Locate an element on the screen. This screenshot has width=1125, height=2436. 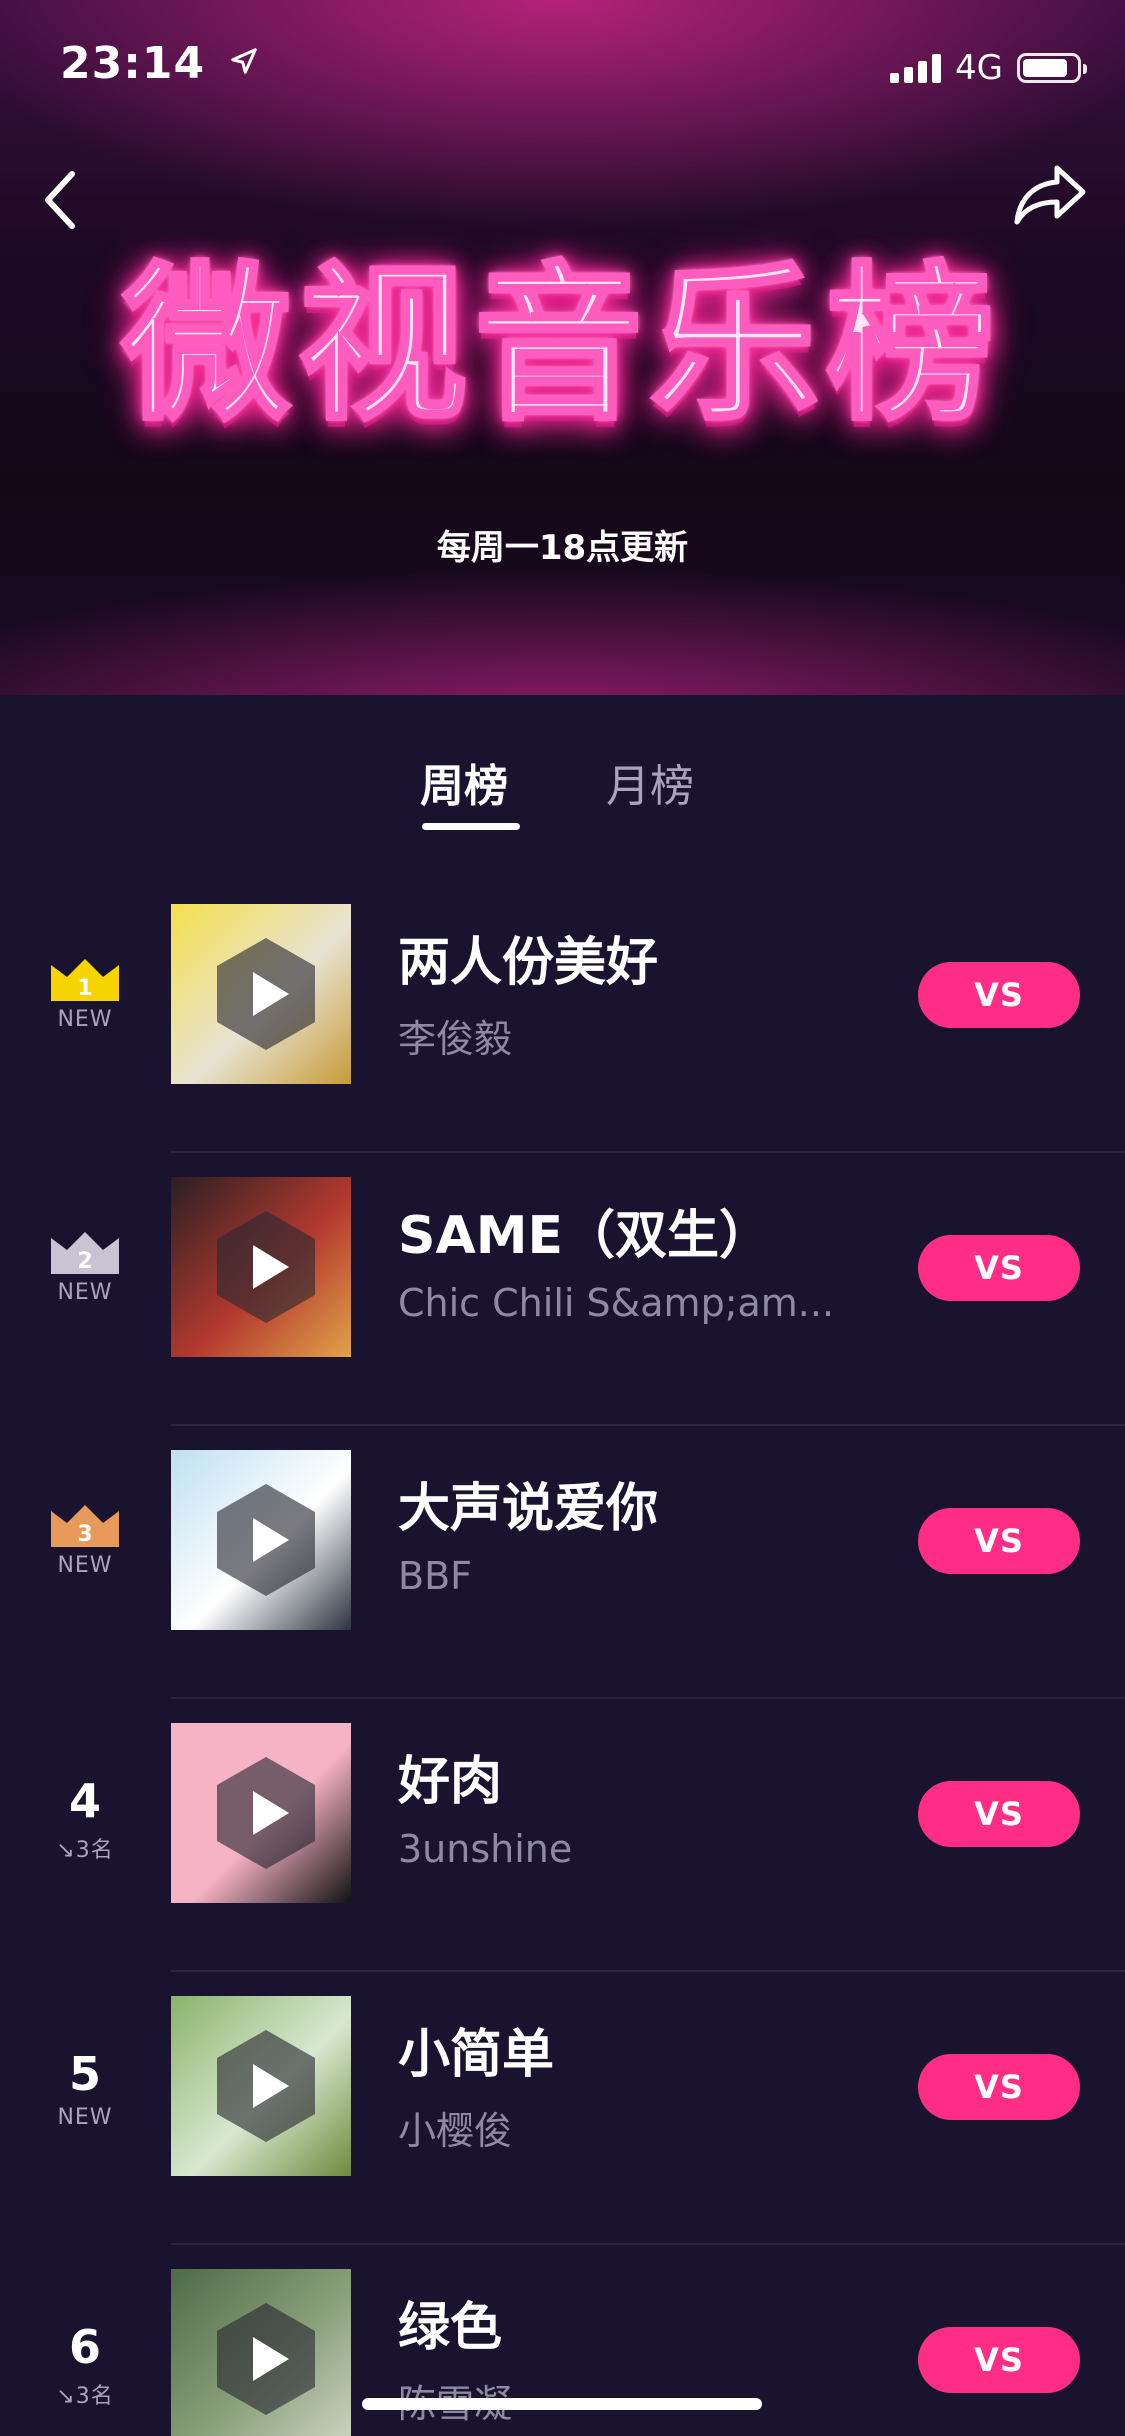
chevron-left-icon is located at coordinates (60, 200).